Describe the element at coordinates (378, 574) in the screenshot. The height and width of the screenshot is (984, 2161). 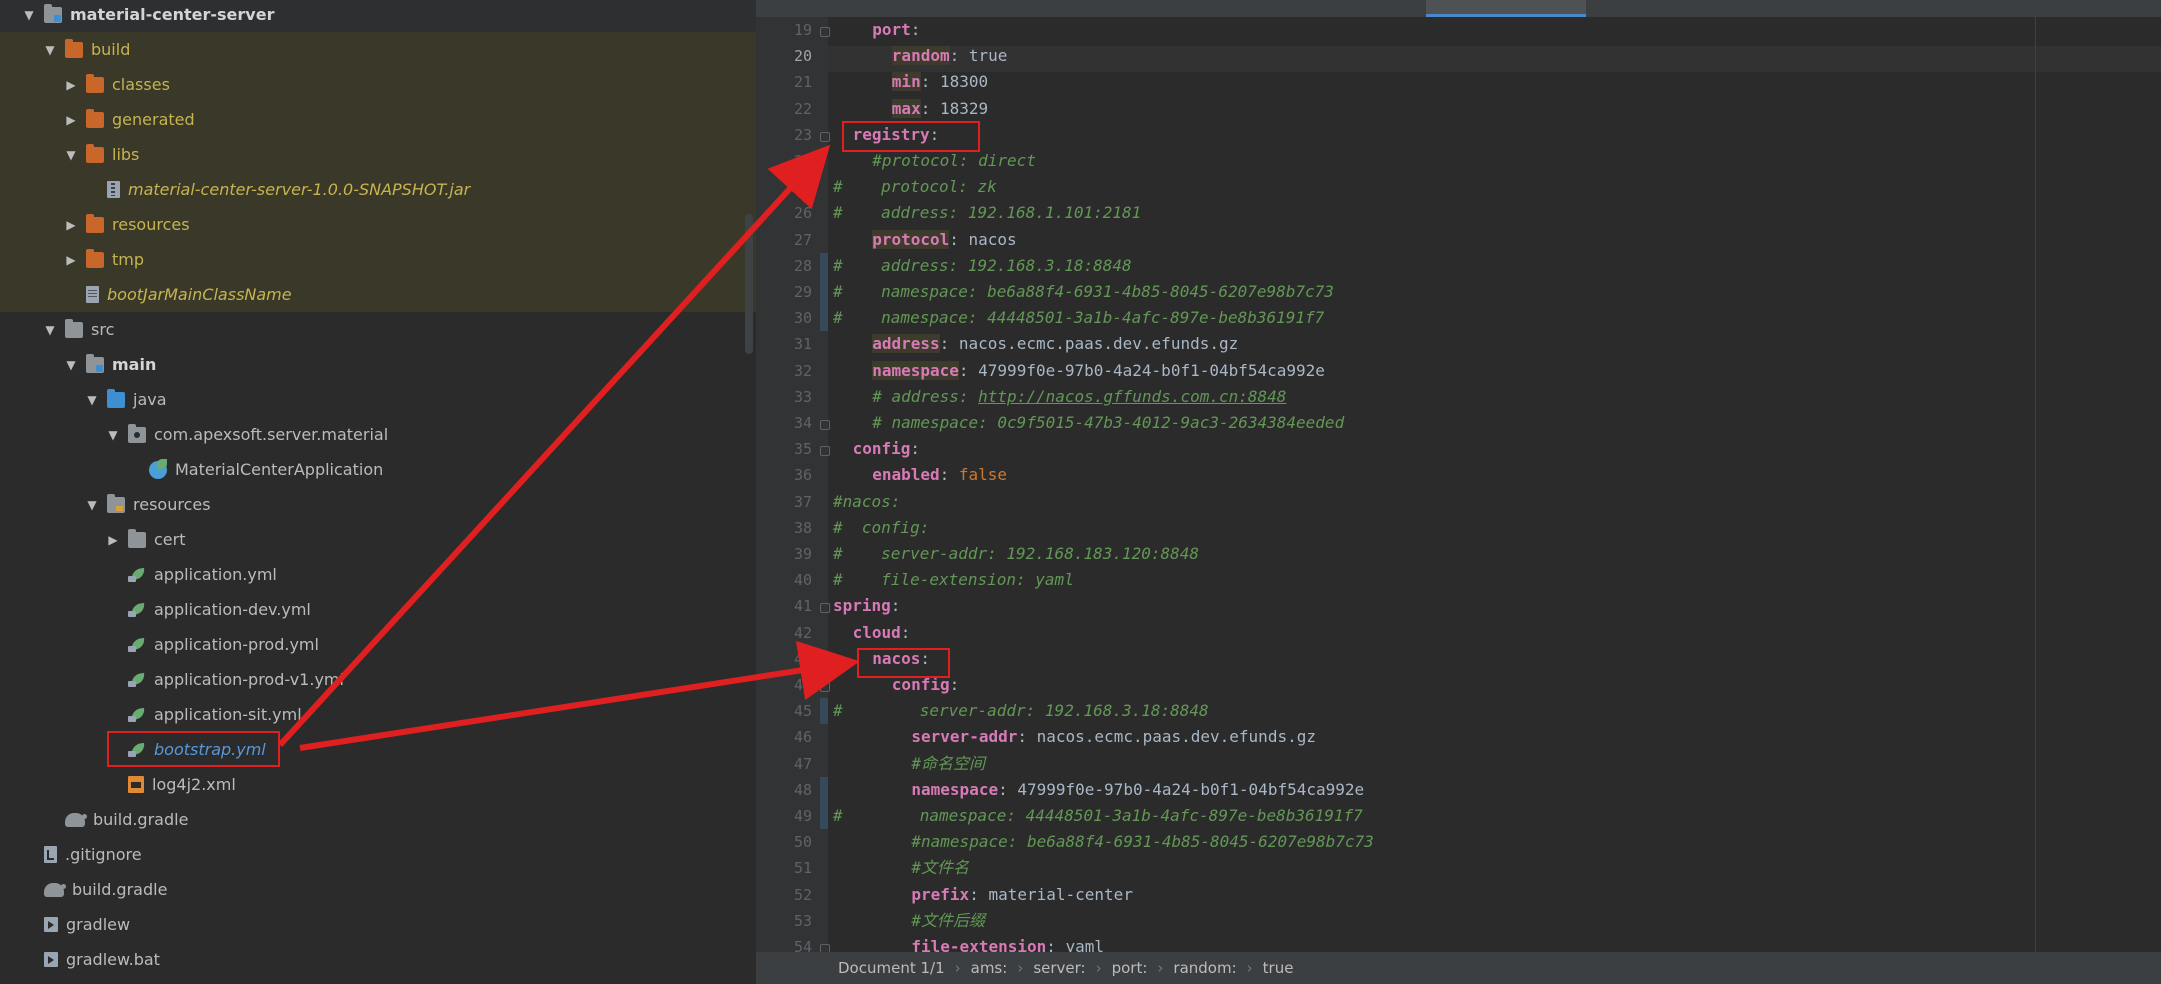
I see `tree-item: application.yml` at that location.